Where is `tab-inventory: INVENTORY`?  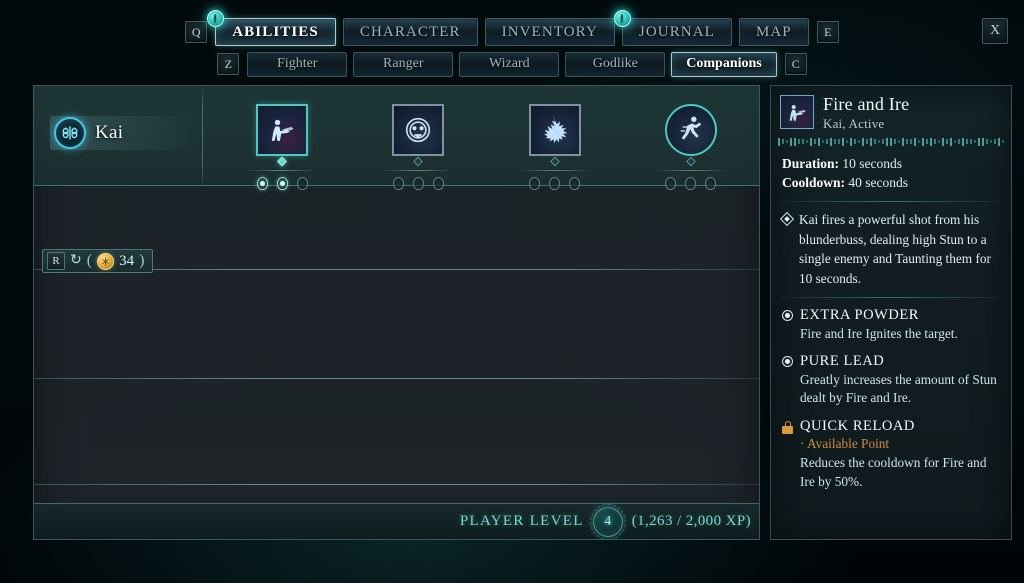 tab-inventory: INVENTORY is located at coordinates (549, 32).